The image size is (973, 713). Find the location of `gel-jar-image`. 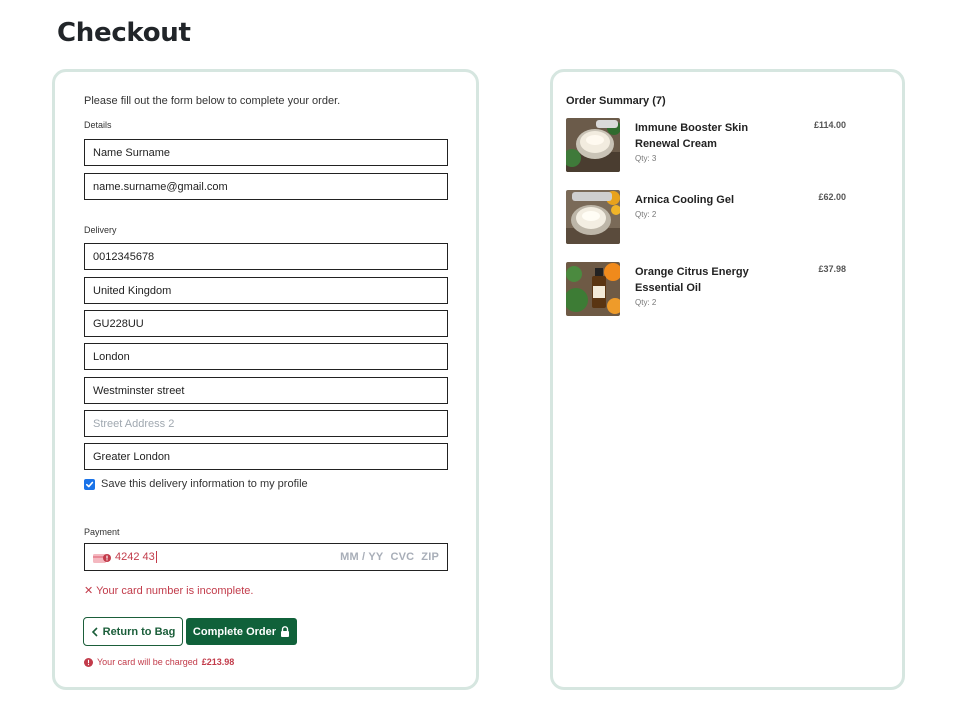

gel-jar-image is located at coordinates (593, 217).